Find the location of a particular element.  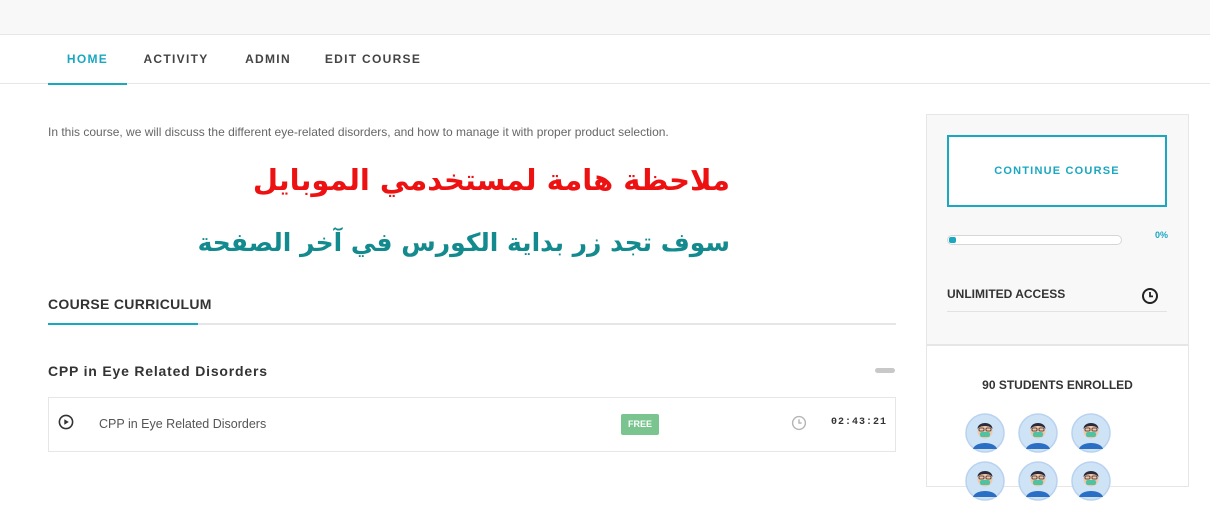

section-collapse-toggle is located at coordinates (885, 370).